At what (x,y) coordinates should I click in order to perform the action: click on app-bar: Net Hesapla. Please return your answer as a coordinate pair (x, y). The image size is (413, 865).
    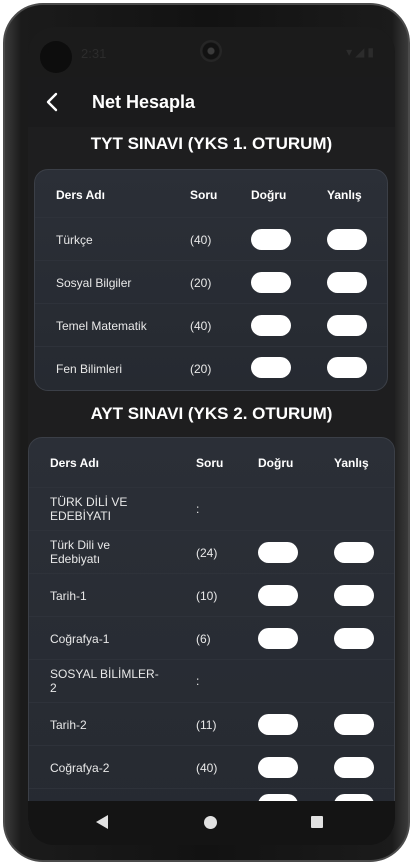
    Looking at the image, I should click on (211, 102).